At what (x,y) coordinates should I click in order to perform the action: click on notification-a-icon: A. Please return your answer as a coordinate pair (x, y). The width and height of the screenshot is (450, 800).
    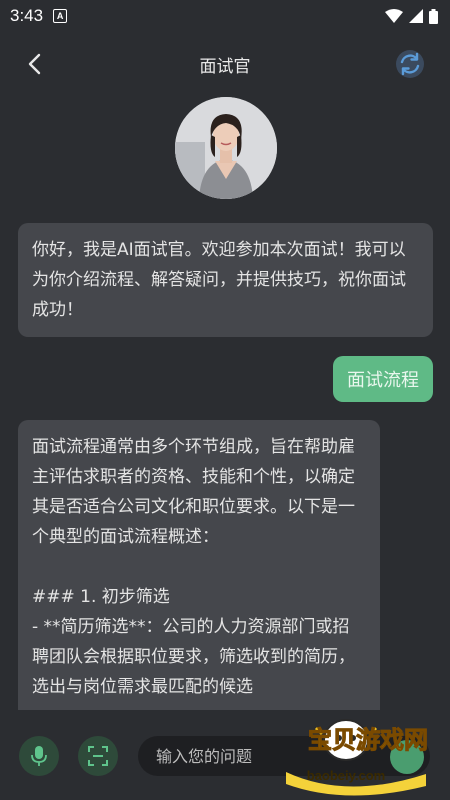
    Looking at the image, I should click on (60, 16).